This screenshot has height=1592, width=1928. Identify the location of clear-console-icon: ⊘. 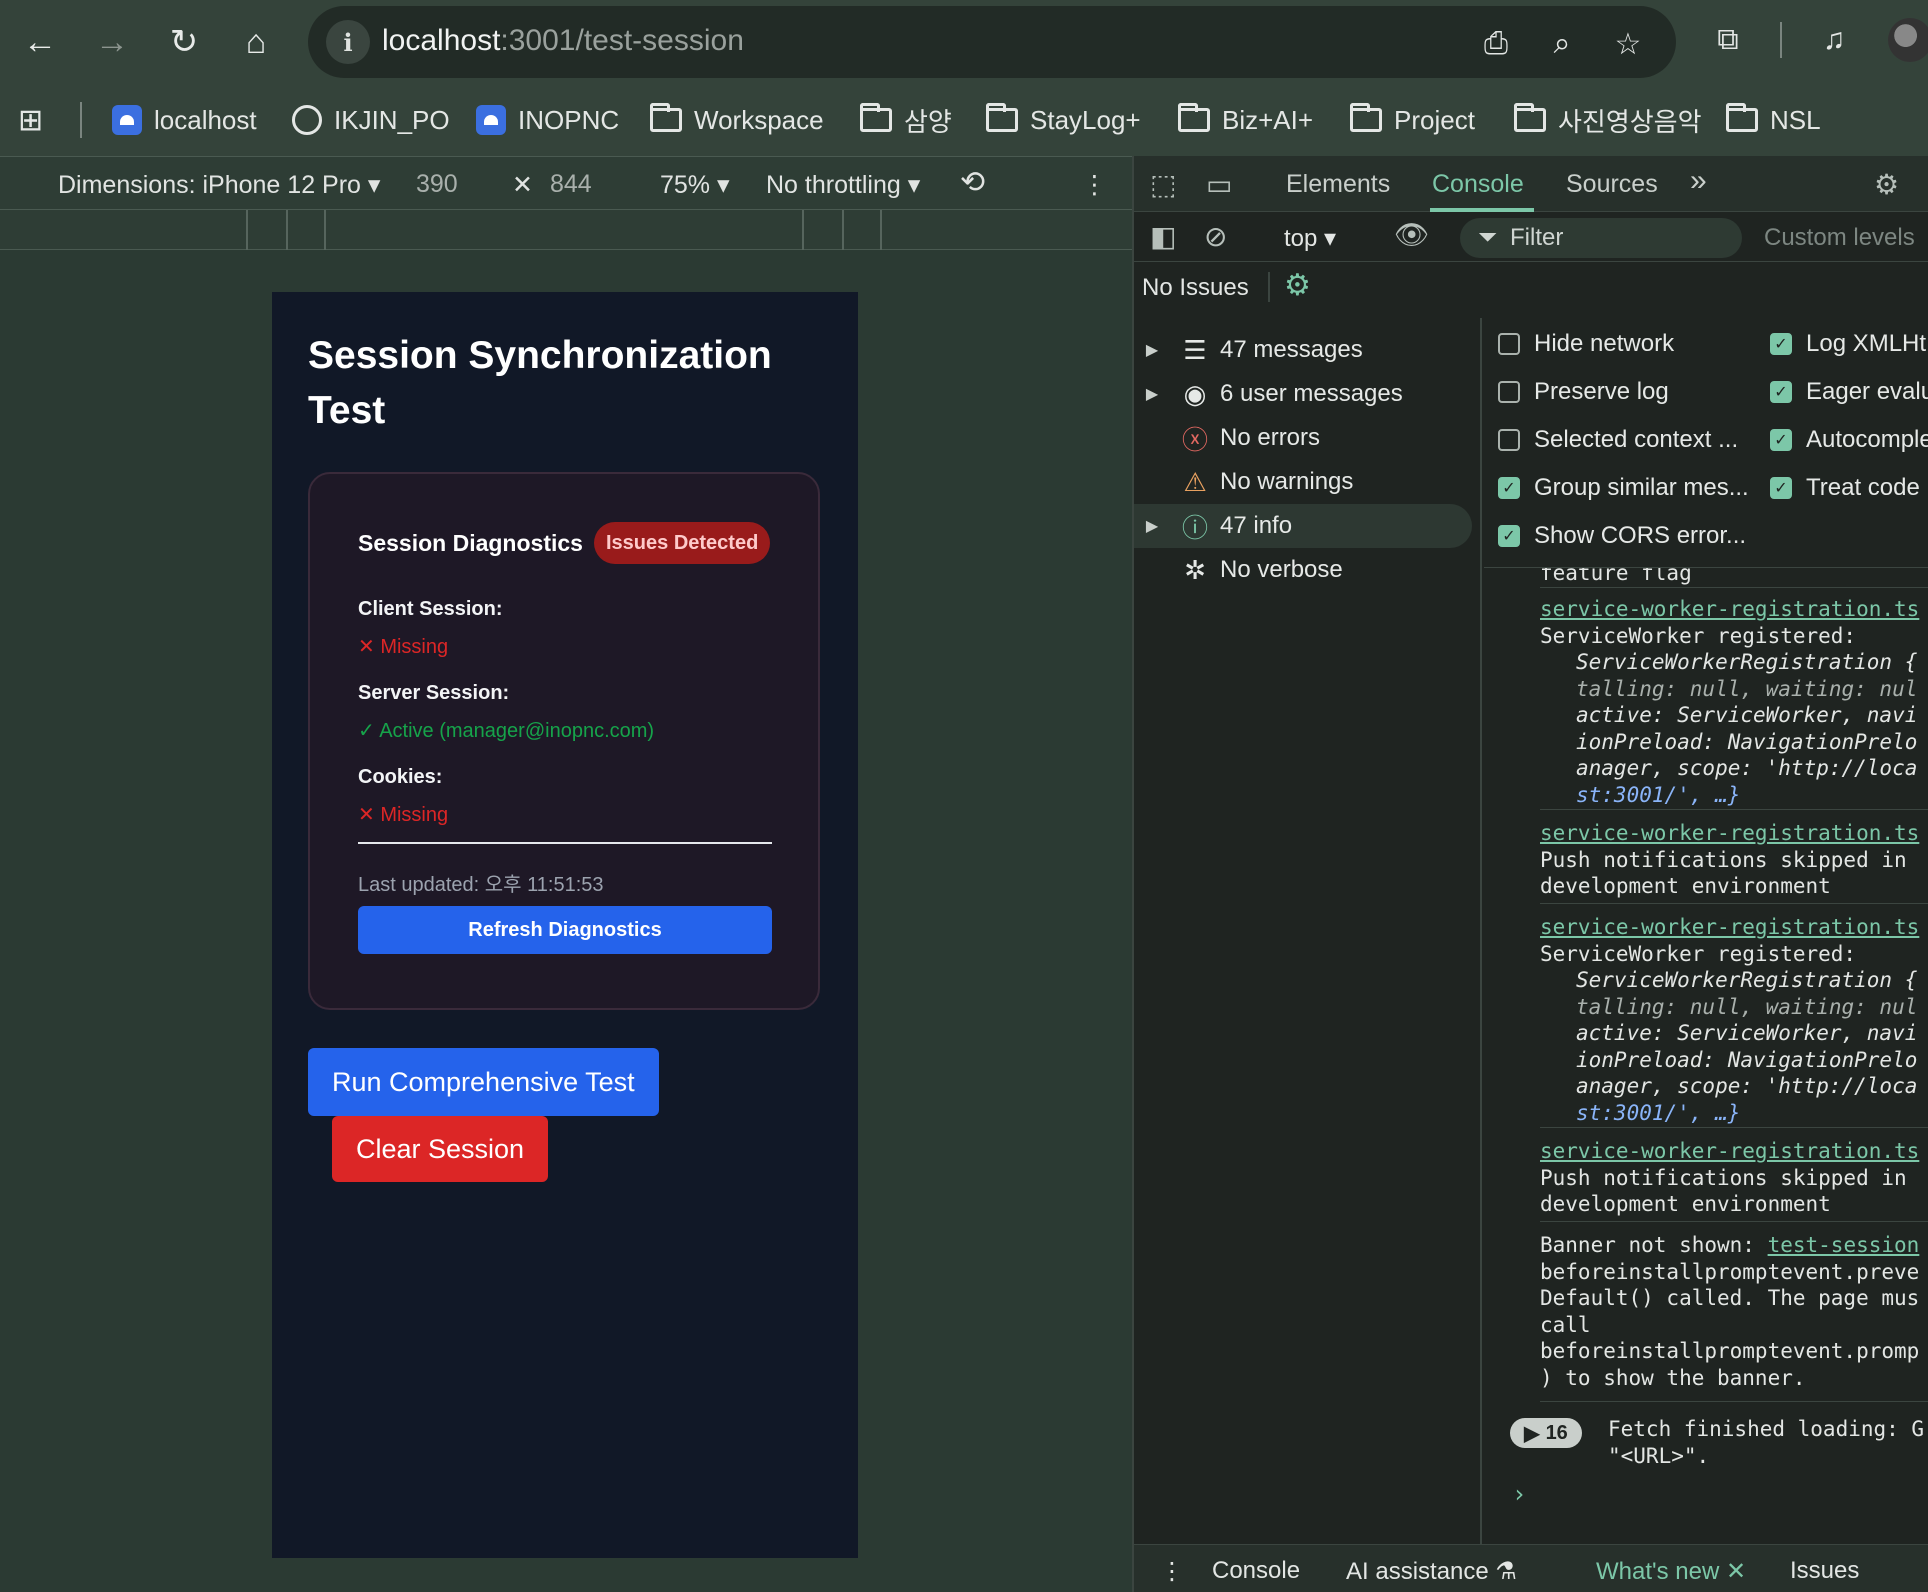
(1215, 236).